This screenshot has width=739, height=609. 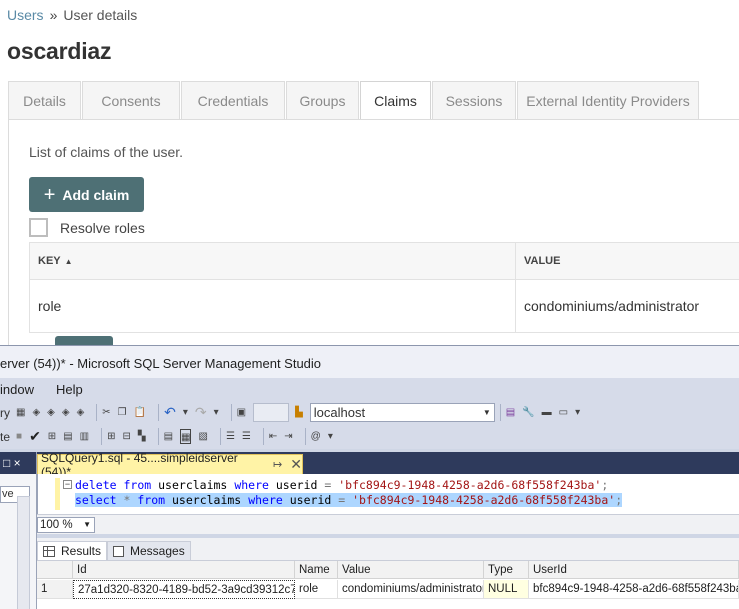 What do you see at coordinates (44, 100) in the screenshot?
I see `tab-details: Details` at bounding box center [44, 100].